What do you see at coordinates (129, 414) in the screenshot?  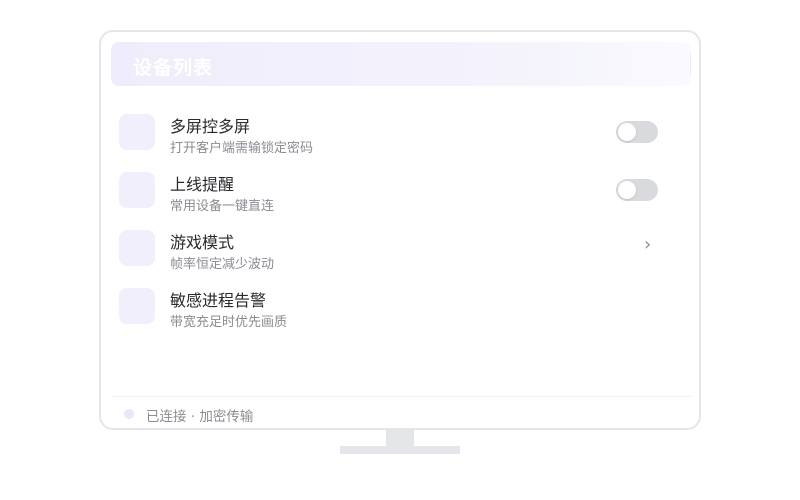 I see `status-dot-icon` at bounding box center [129, 414].